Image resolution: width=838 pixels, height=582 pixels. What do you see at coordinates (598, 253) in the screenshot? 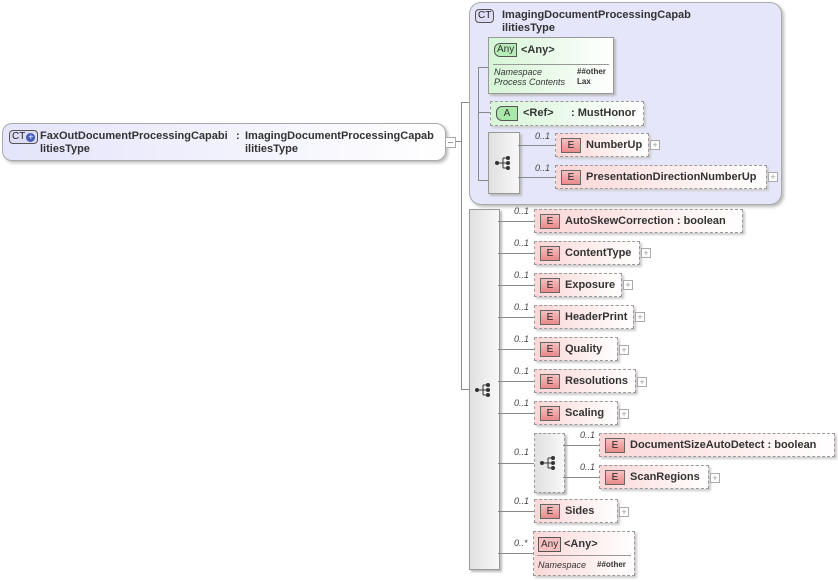
I see `element-name: ContentType` at bounding box center [598, 253].